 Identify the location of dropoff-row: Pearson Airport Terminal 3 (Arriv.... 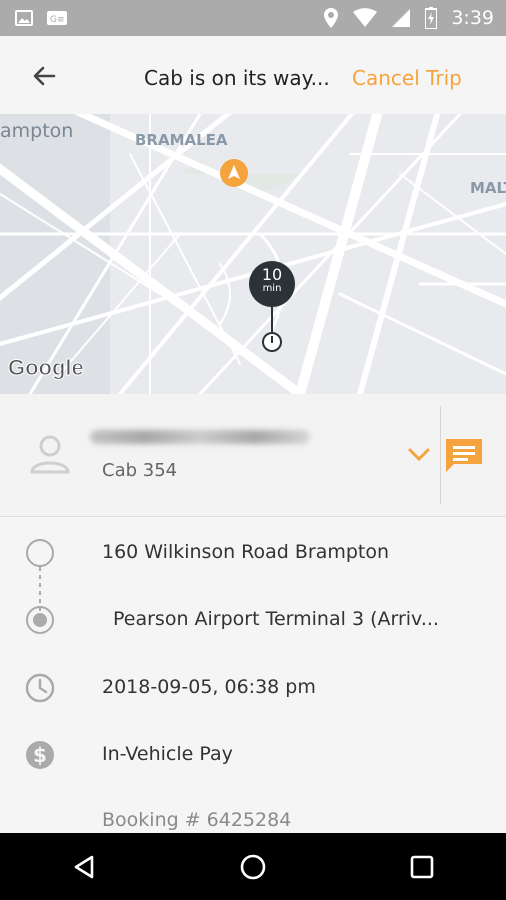
(253, 620).